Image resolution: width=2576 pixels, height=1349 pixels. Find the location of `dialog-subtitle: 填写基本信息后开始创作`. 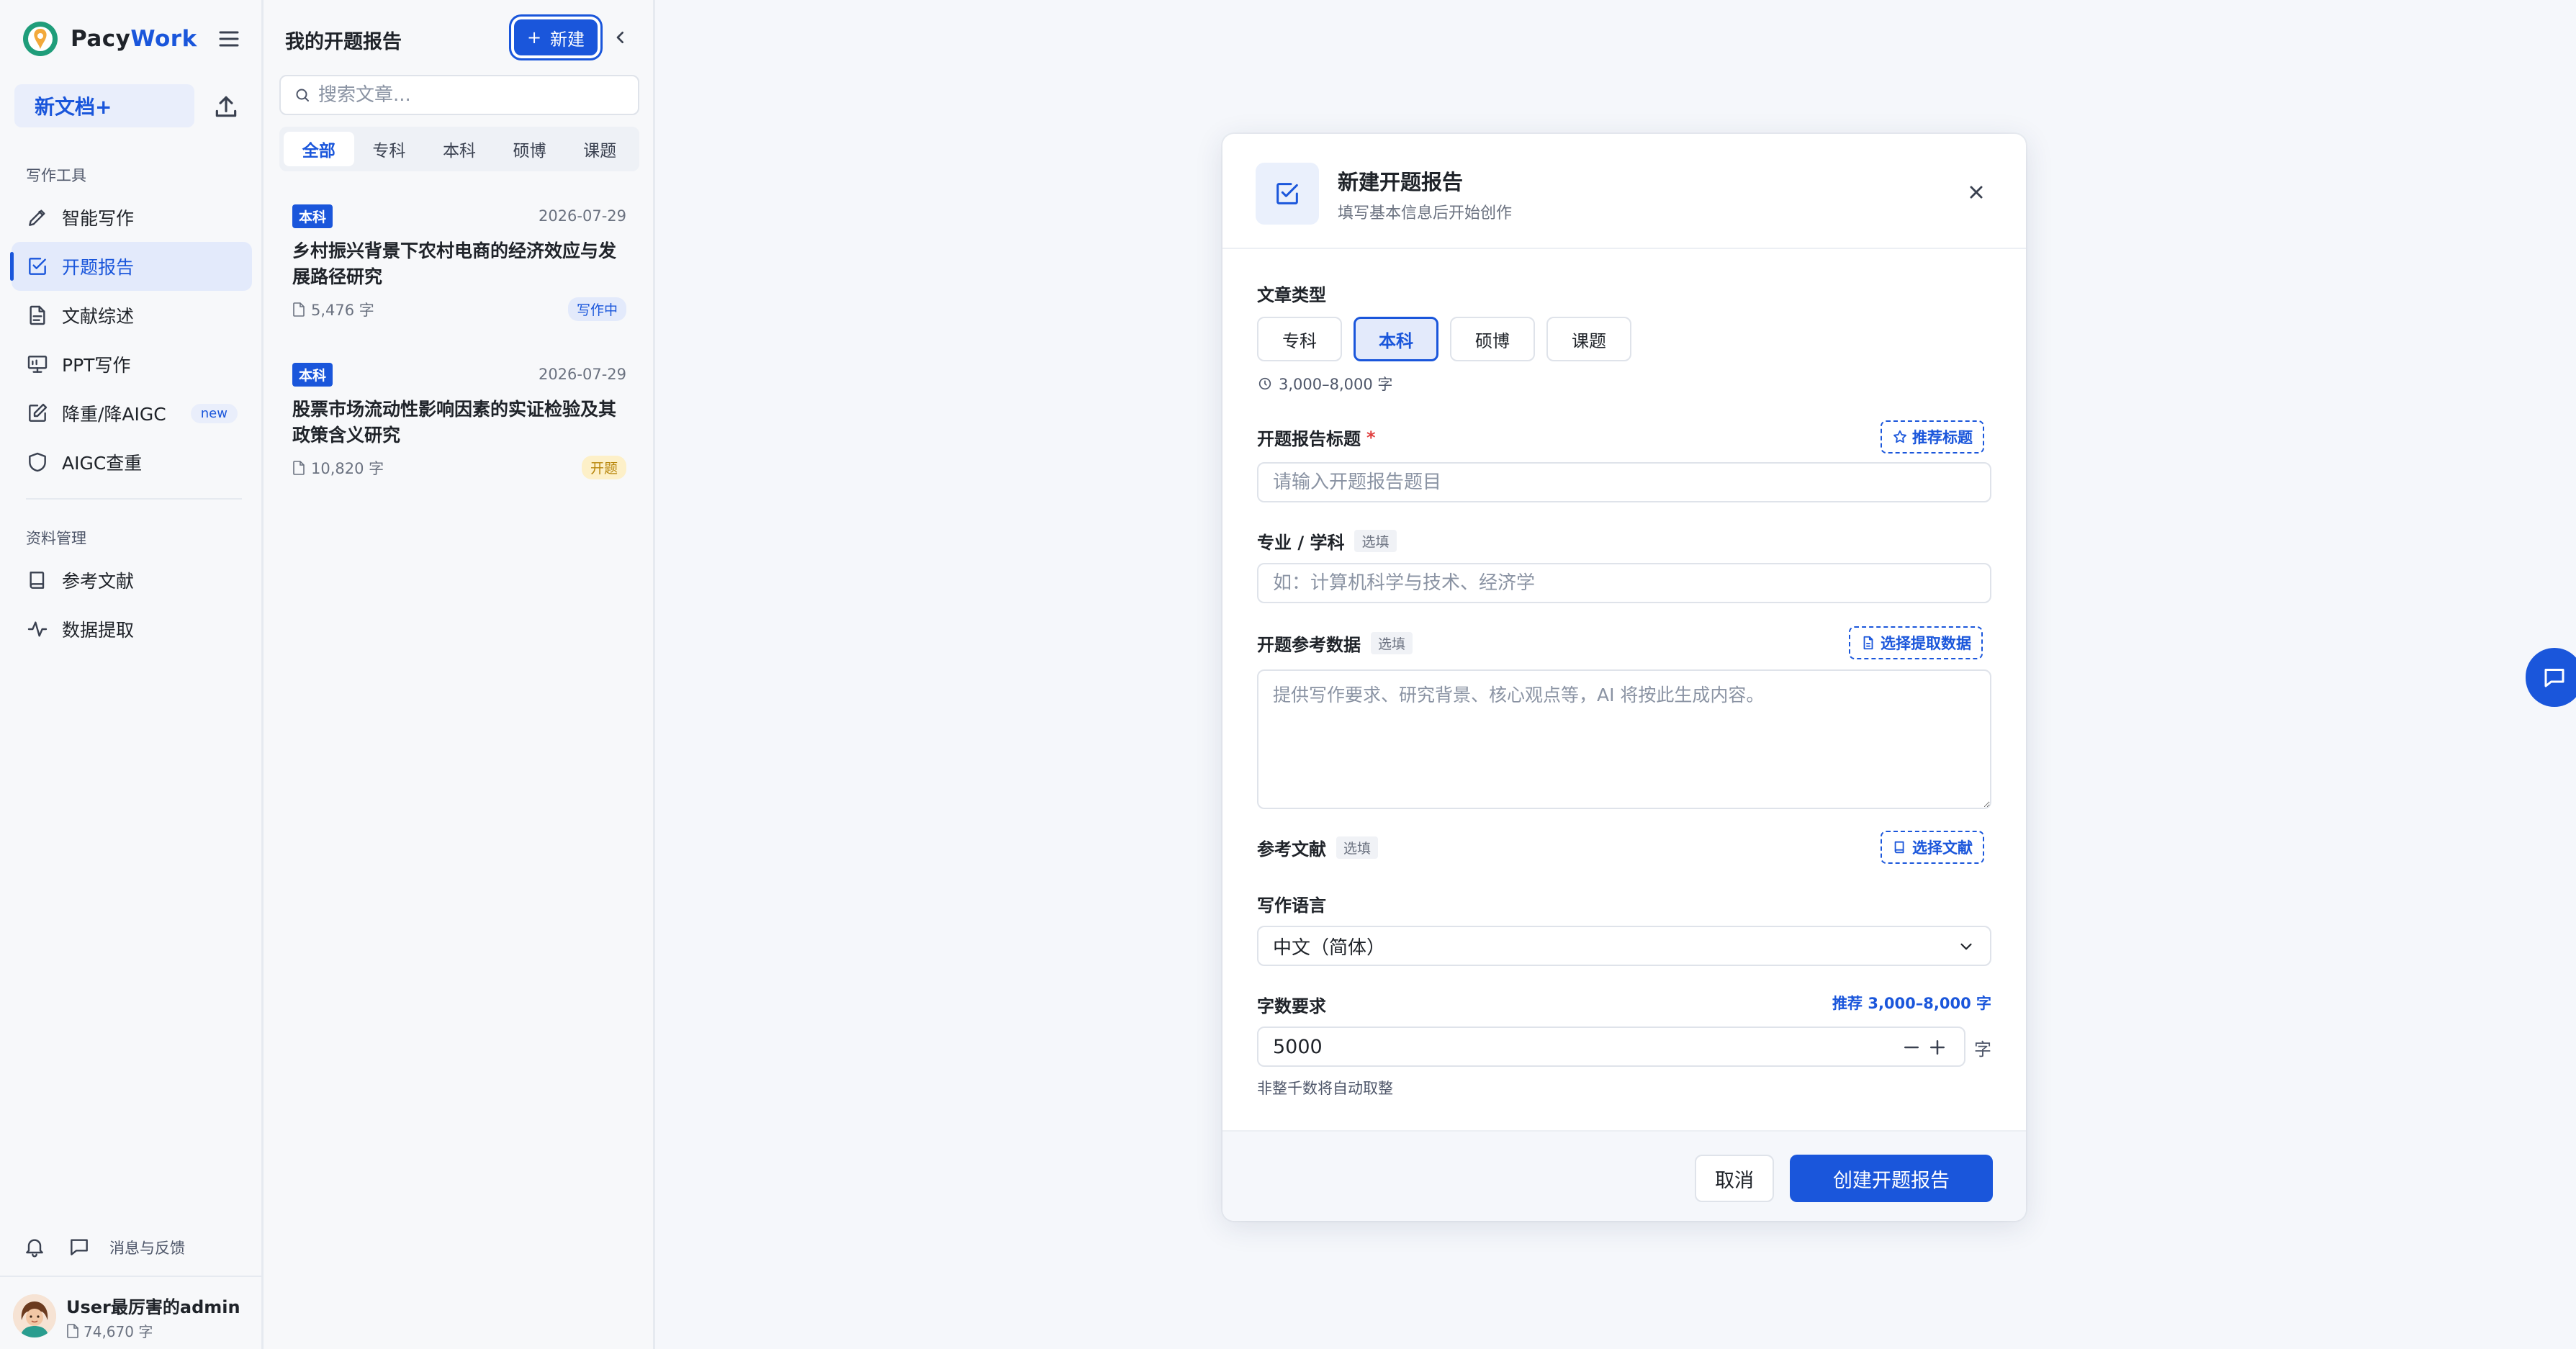

dialog-subtitle: 填写基本信息后开始创作 is located at coordinates (1425, 213).